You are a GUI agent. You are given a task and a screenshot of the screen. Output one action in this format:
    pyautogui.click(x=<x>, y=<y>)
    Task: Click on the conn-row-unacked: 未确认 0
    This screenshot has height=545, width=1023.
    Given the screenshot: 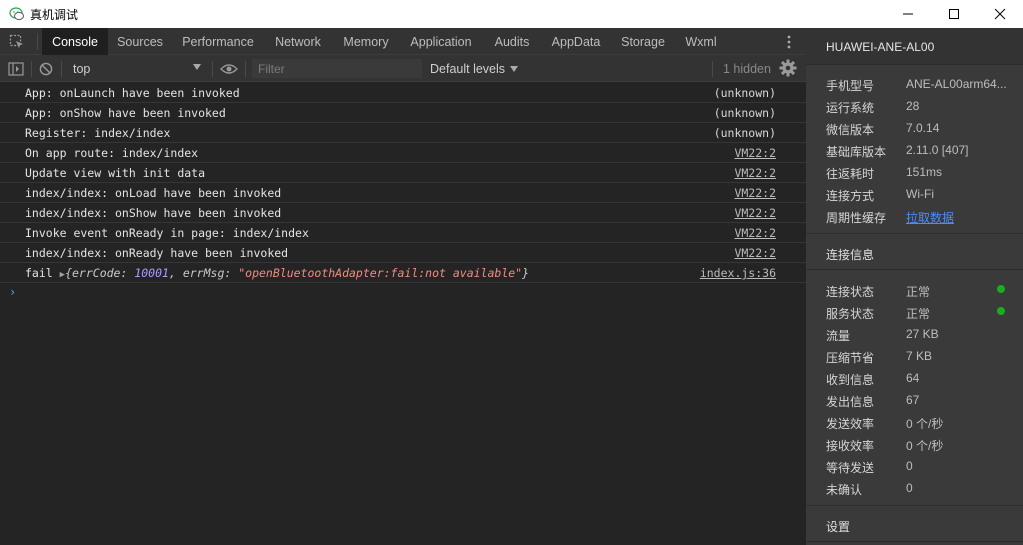 What is the action you would take?
    pyautogui.click(x=869, y=489)
    